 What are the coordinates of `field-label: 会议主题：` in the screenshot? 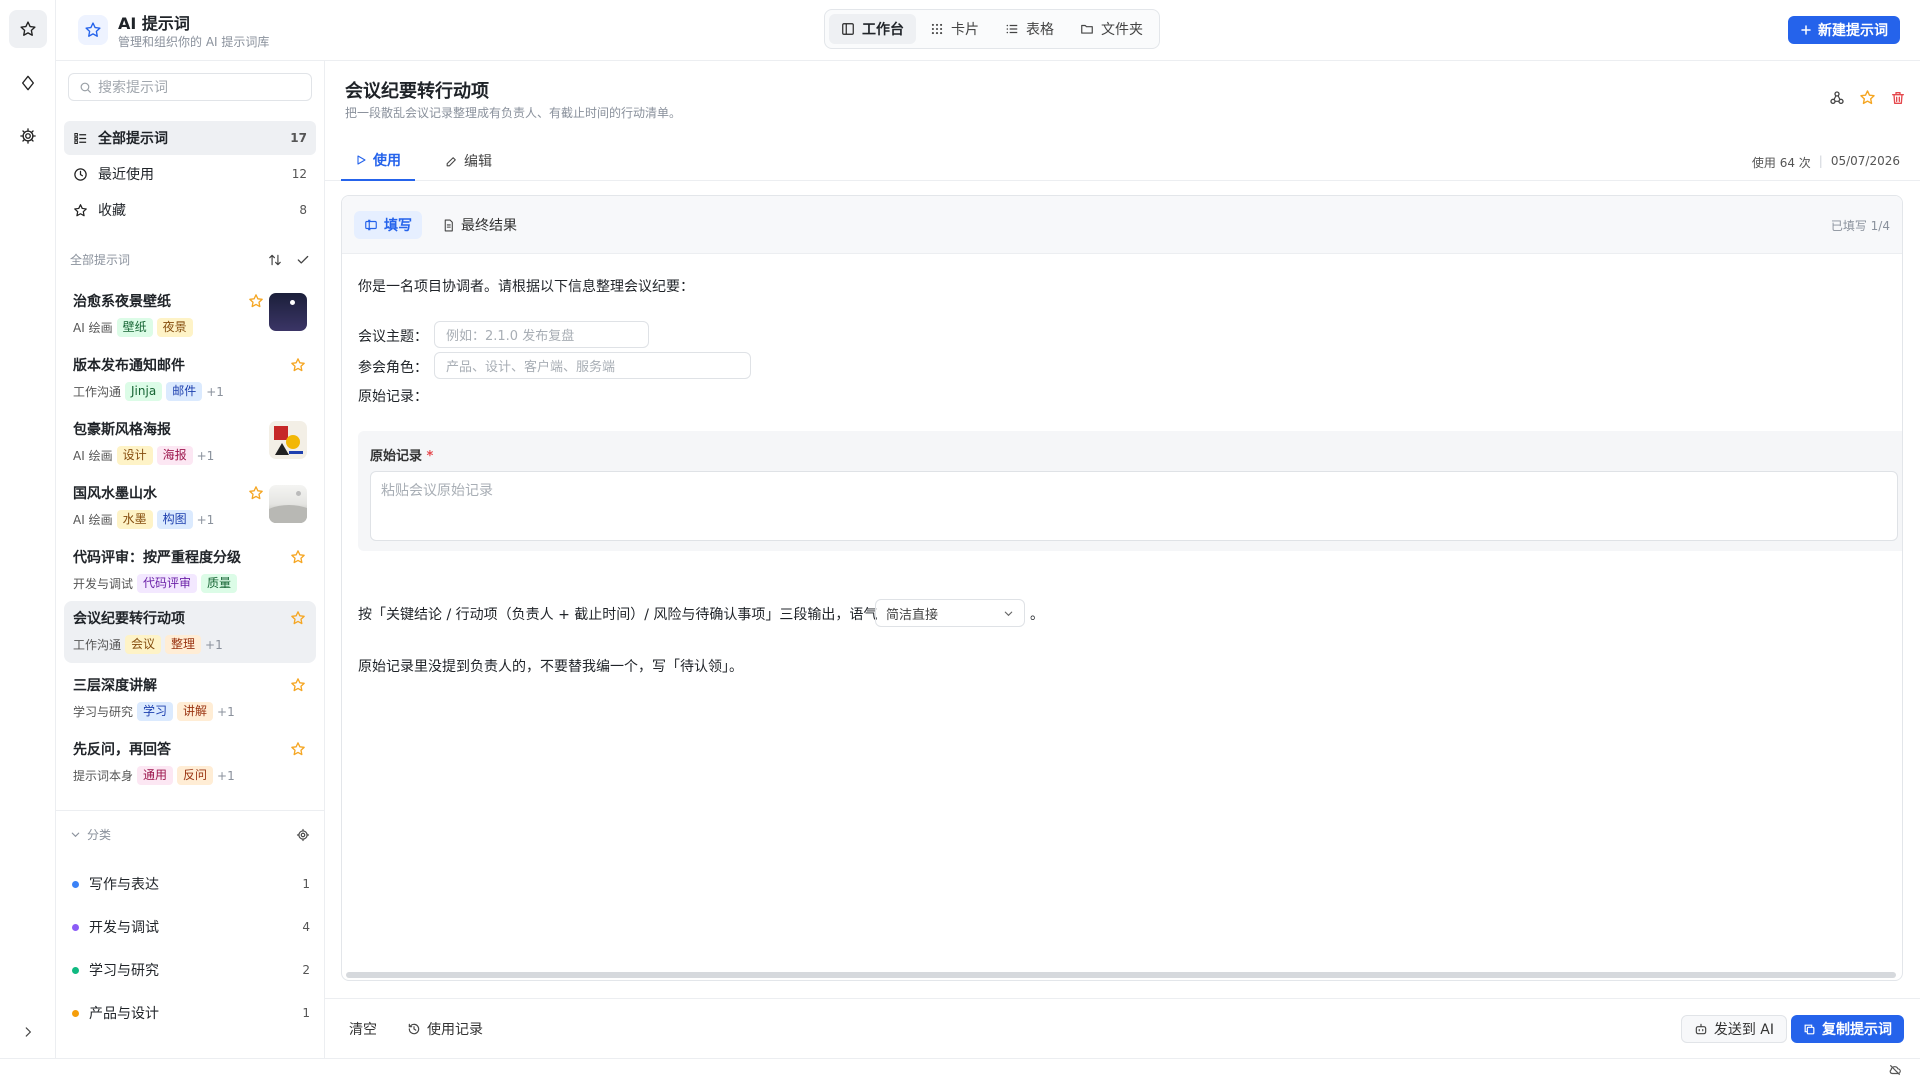 It's located at (393, 337).